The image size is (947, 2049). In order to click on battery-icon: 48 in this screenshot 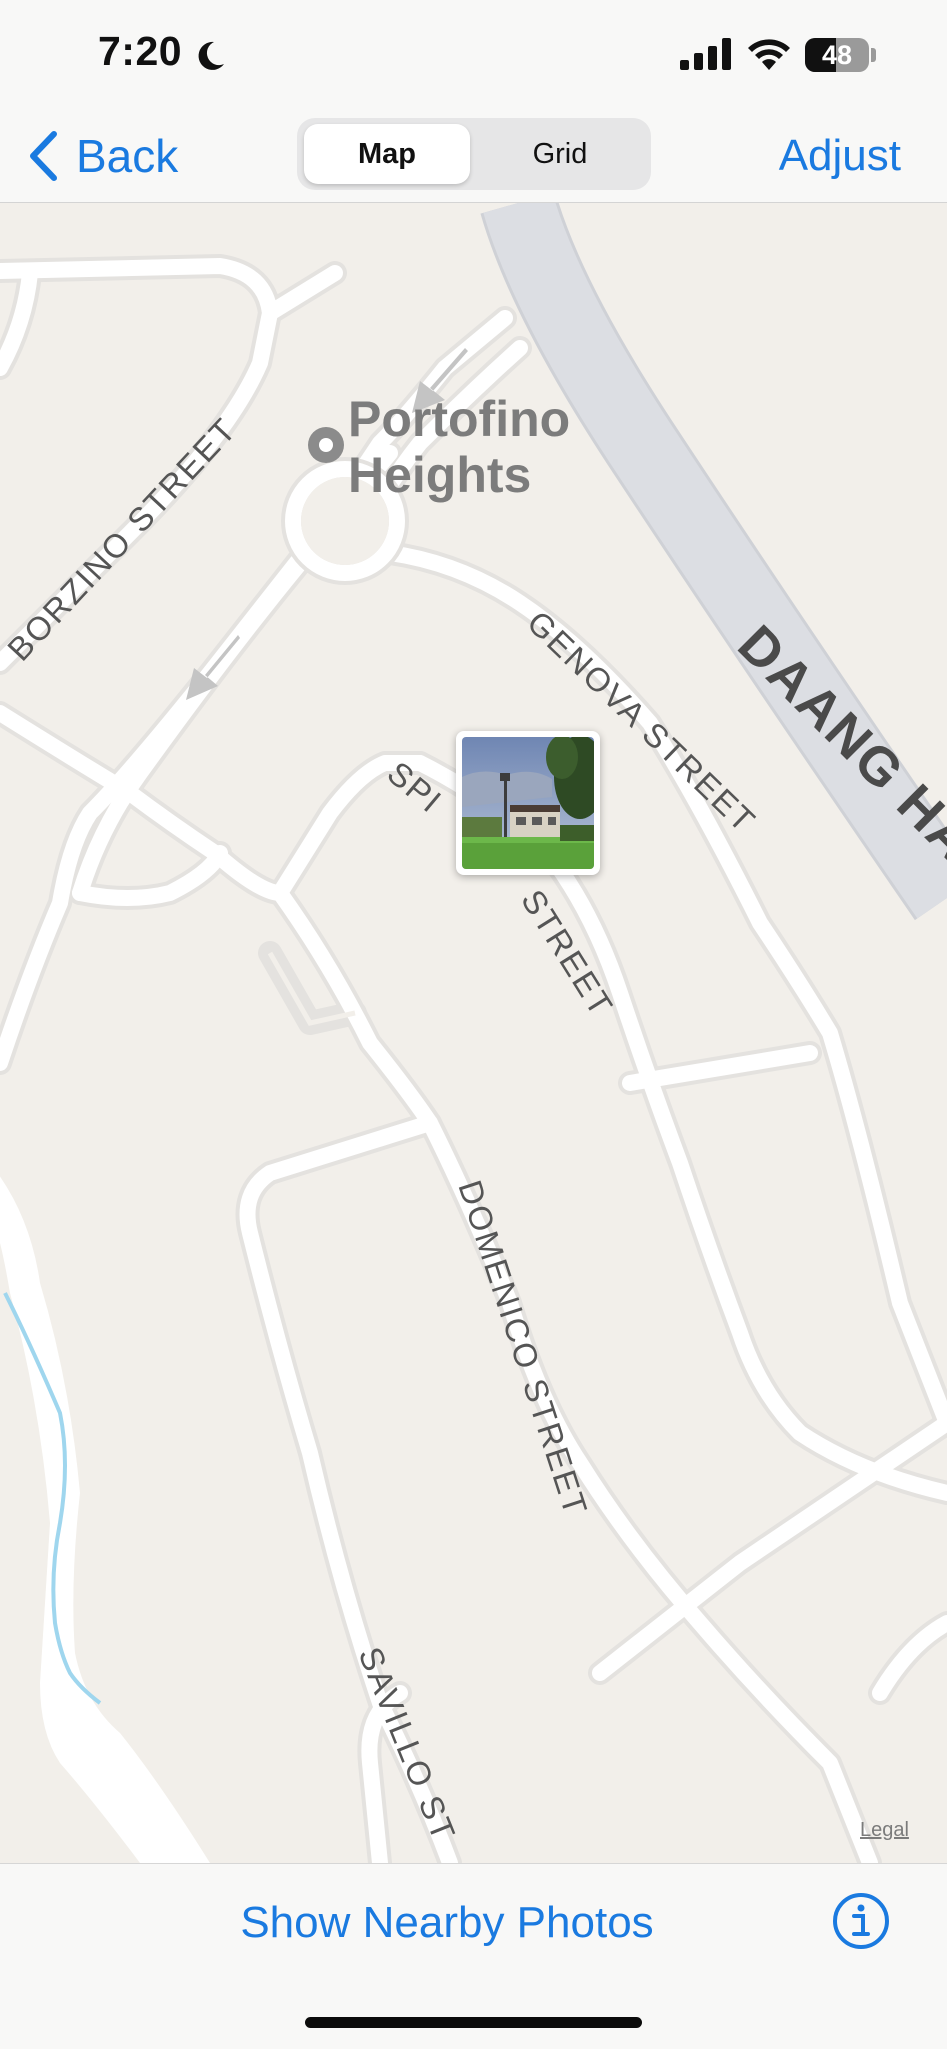, I will do `click(837, 55)`.